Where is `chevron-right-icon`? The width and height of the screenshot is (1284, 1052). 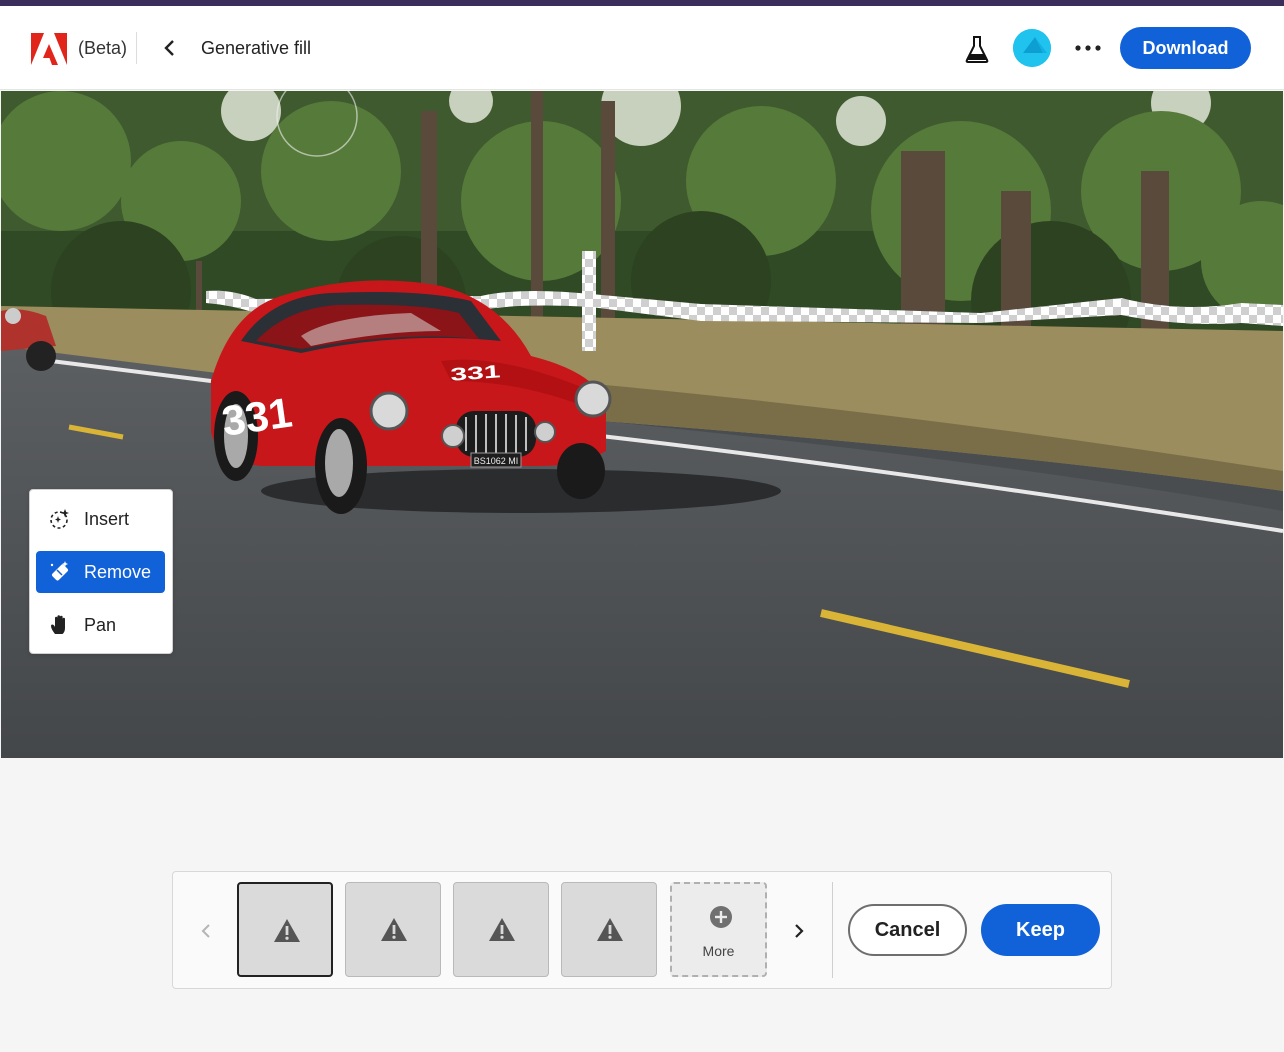 chevron-right-icon is located at coordinates (799, 931).